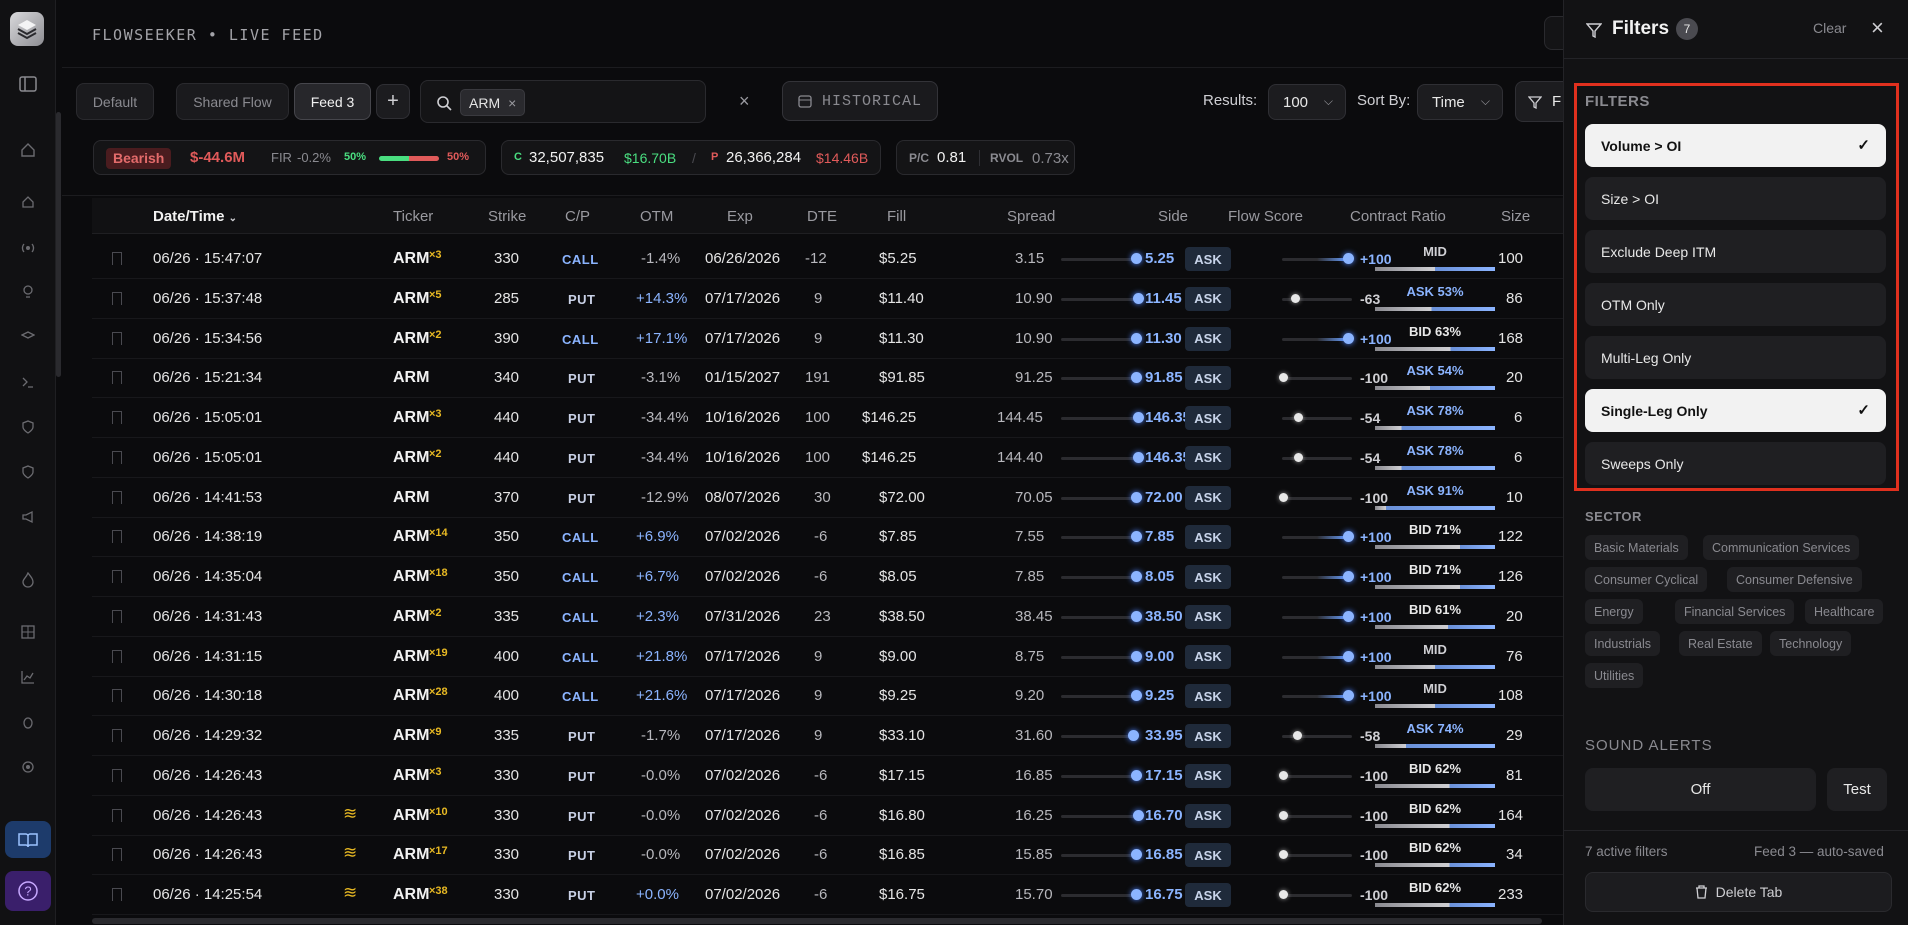 The height and width of the screenshot is (925, 1908). Describe the element at coordinates (1622, 643) in the screenshot. I see `sector-chip: Industrials` at that location.